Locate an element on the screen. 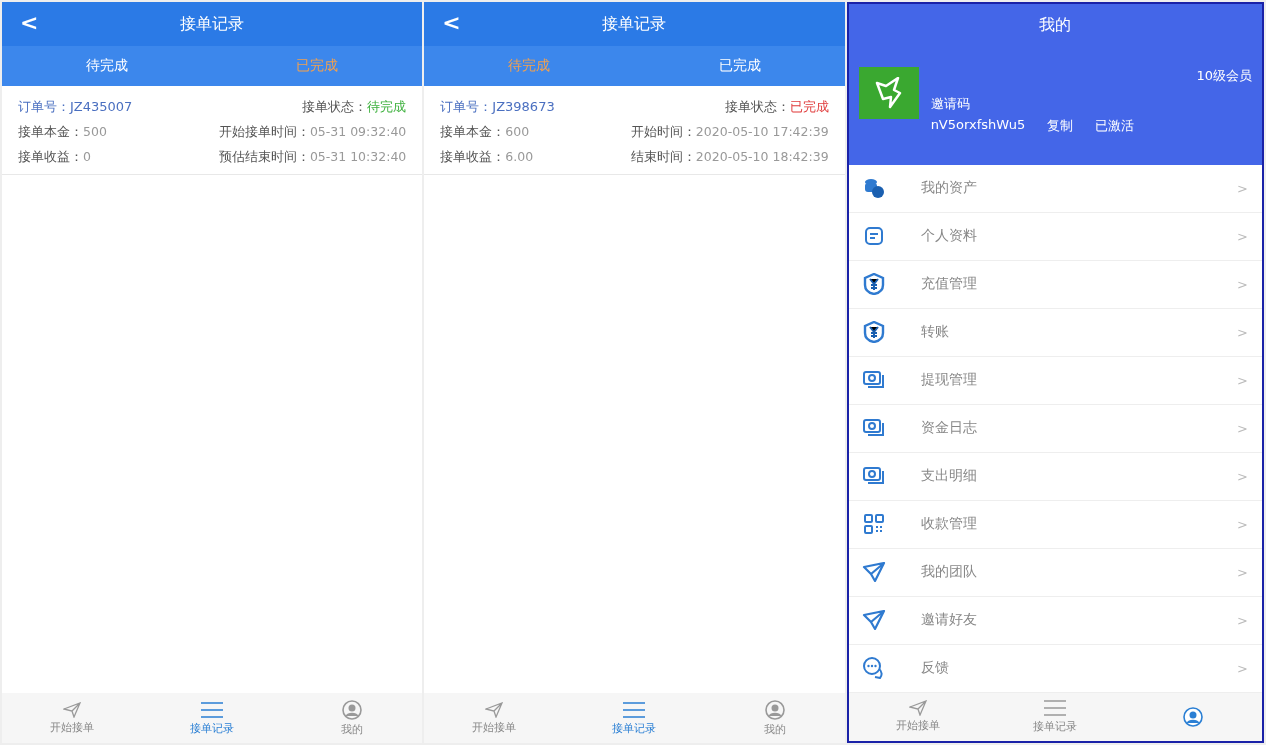 This screenshot has height=745, width=1266. document-icon is located at coordinates (873, 236).